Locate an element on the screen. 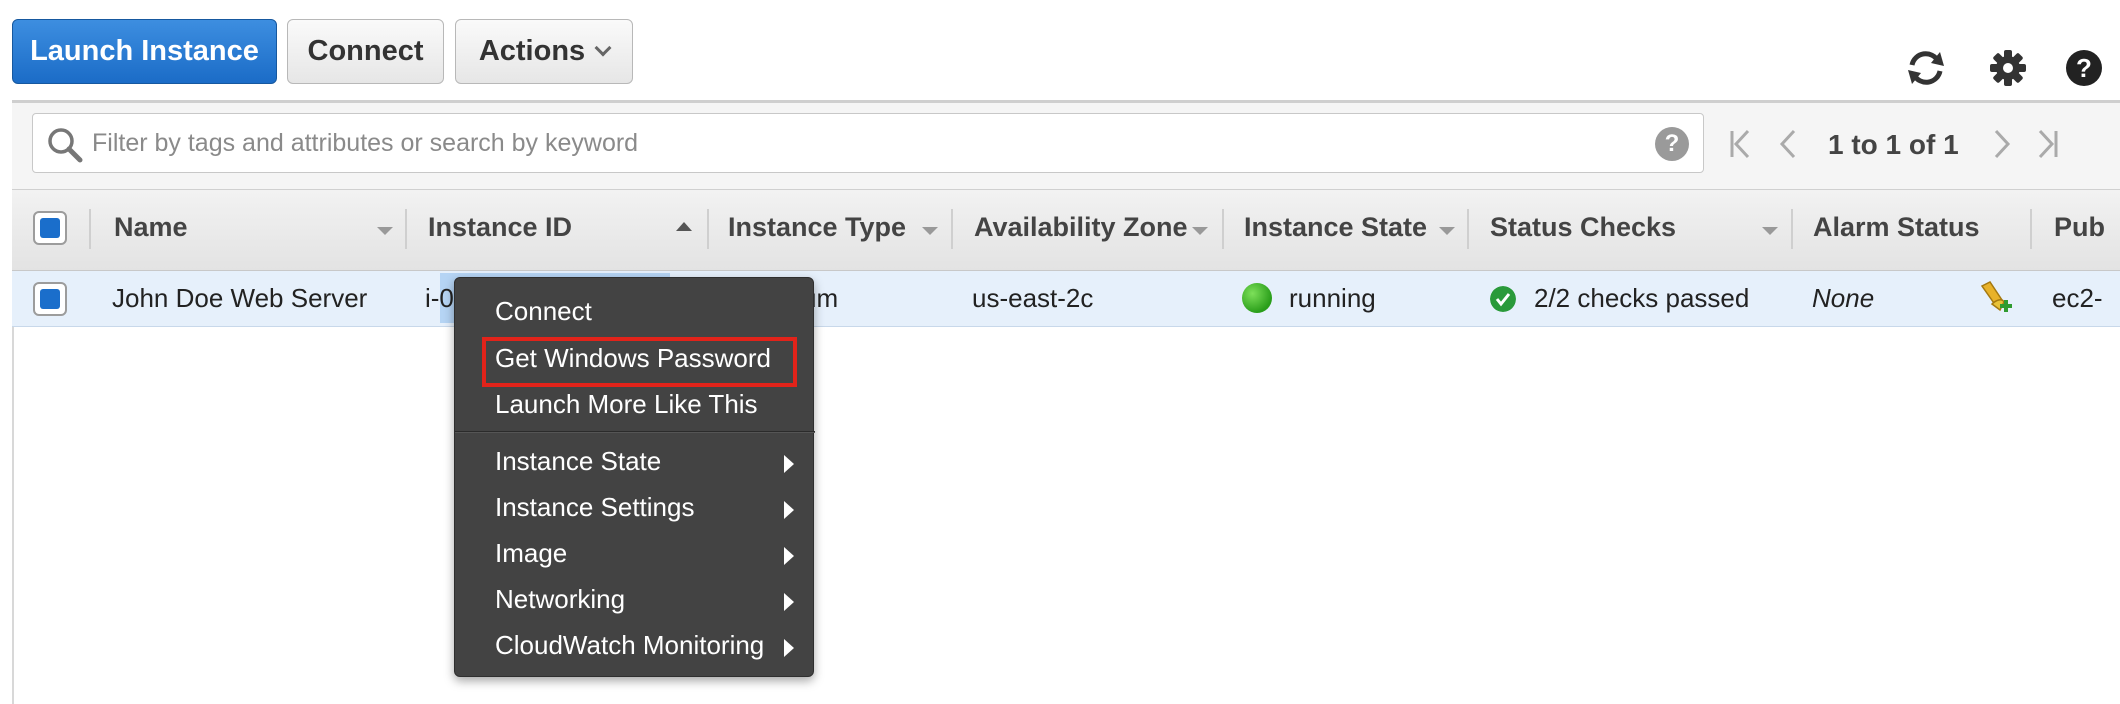 The width and height of the screenshot is (2120, 704). menu-item-instance-state: Instance State is located at coordinates (578, 461).